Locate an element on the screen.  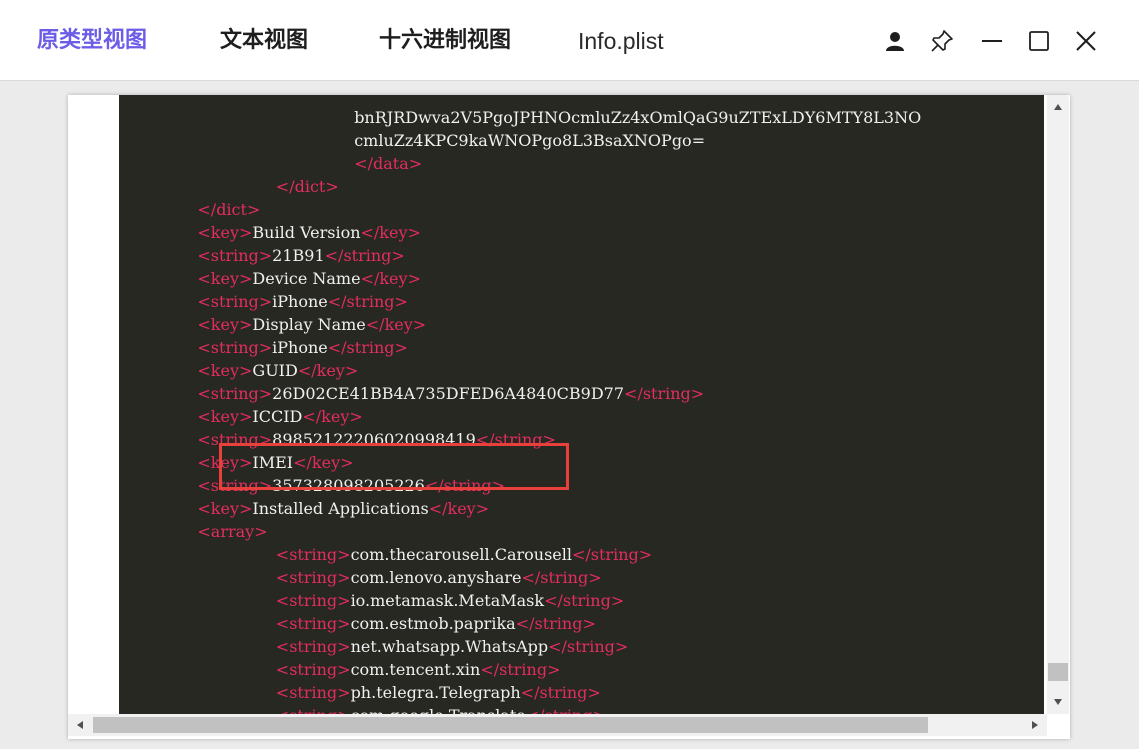
code-line: <key>ICCID</key> is located at coordinates (520, 416).